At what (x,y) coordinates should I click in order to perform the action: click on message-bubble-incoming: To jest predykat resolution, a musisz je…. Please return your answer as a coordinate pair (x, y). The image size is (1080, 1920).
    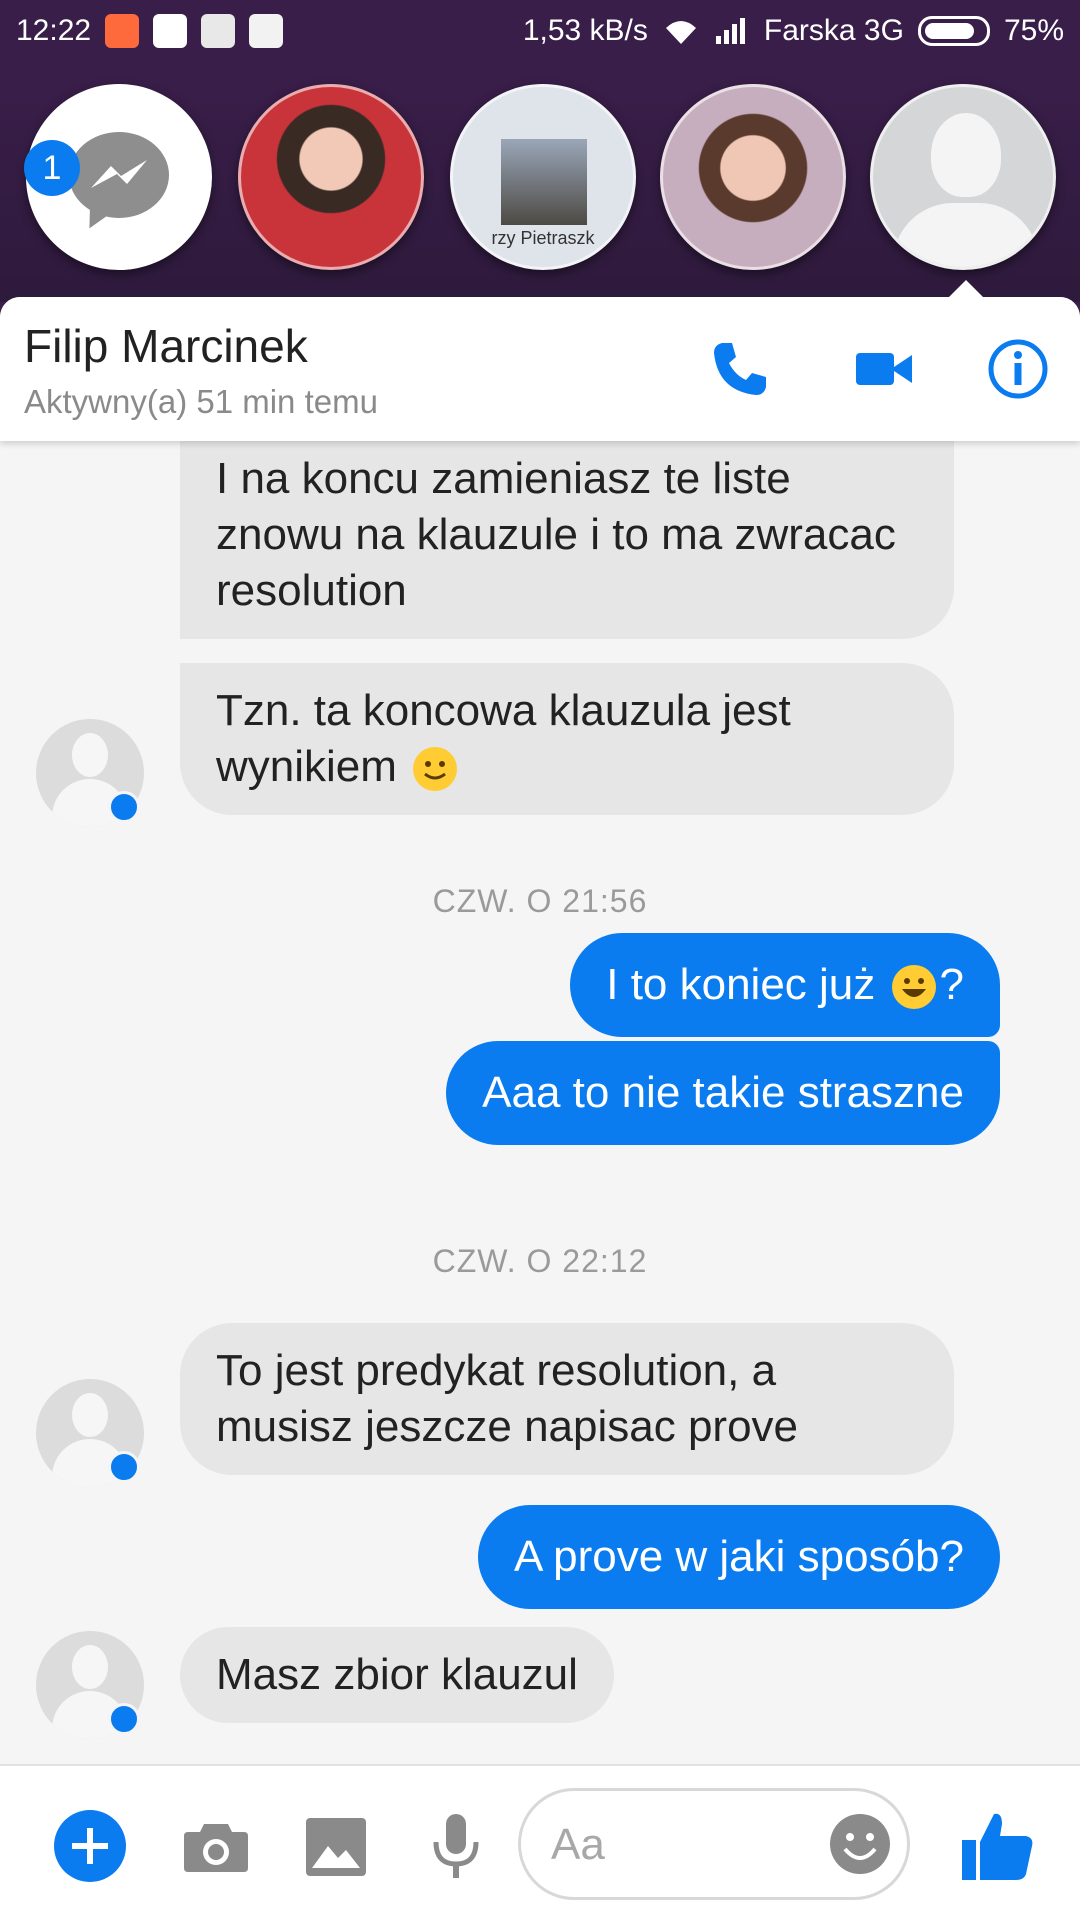
    Looking at the image, I should click on (567, 1399).